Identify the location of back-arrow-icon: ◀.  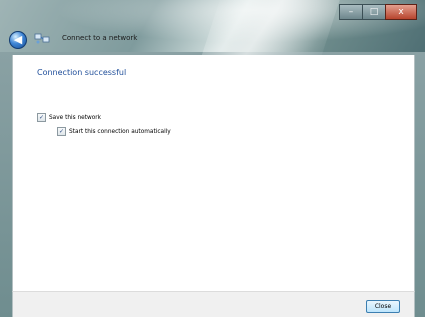
(18, 39).